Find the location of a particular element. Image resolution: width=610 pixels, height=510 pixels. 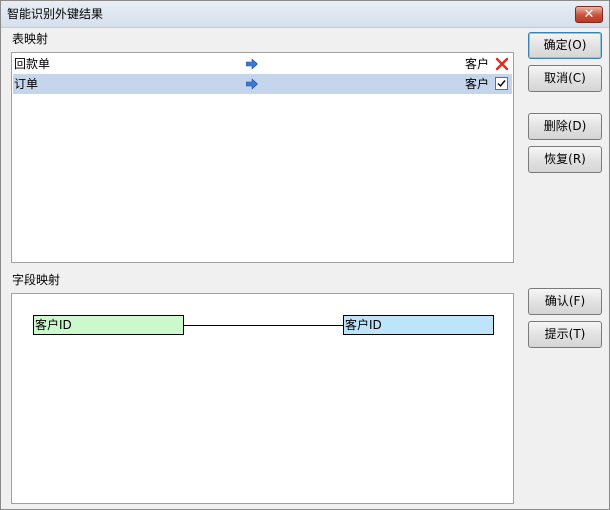

ok-button: 确定(O) is located at coordinates (565, 45).